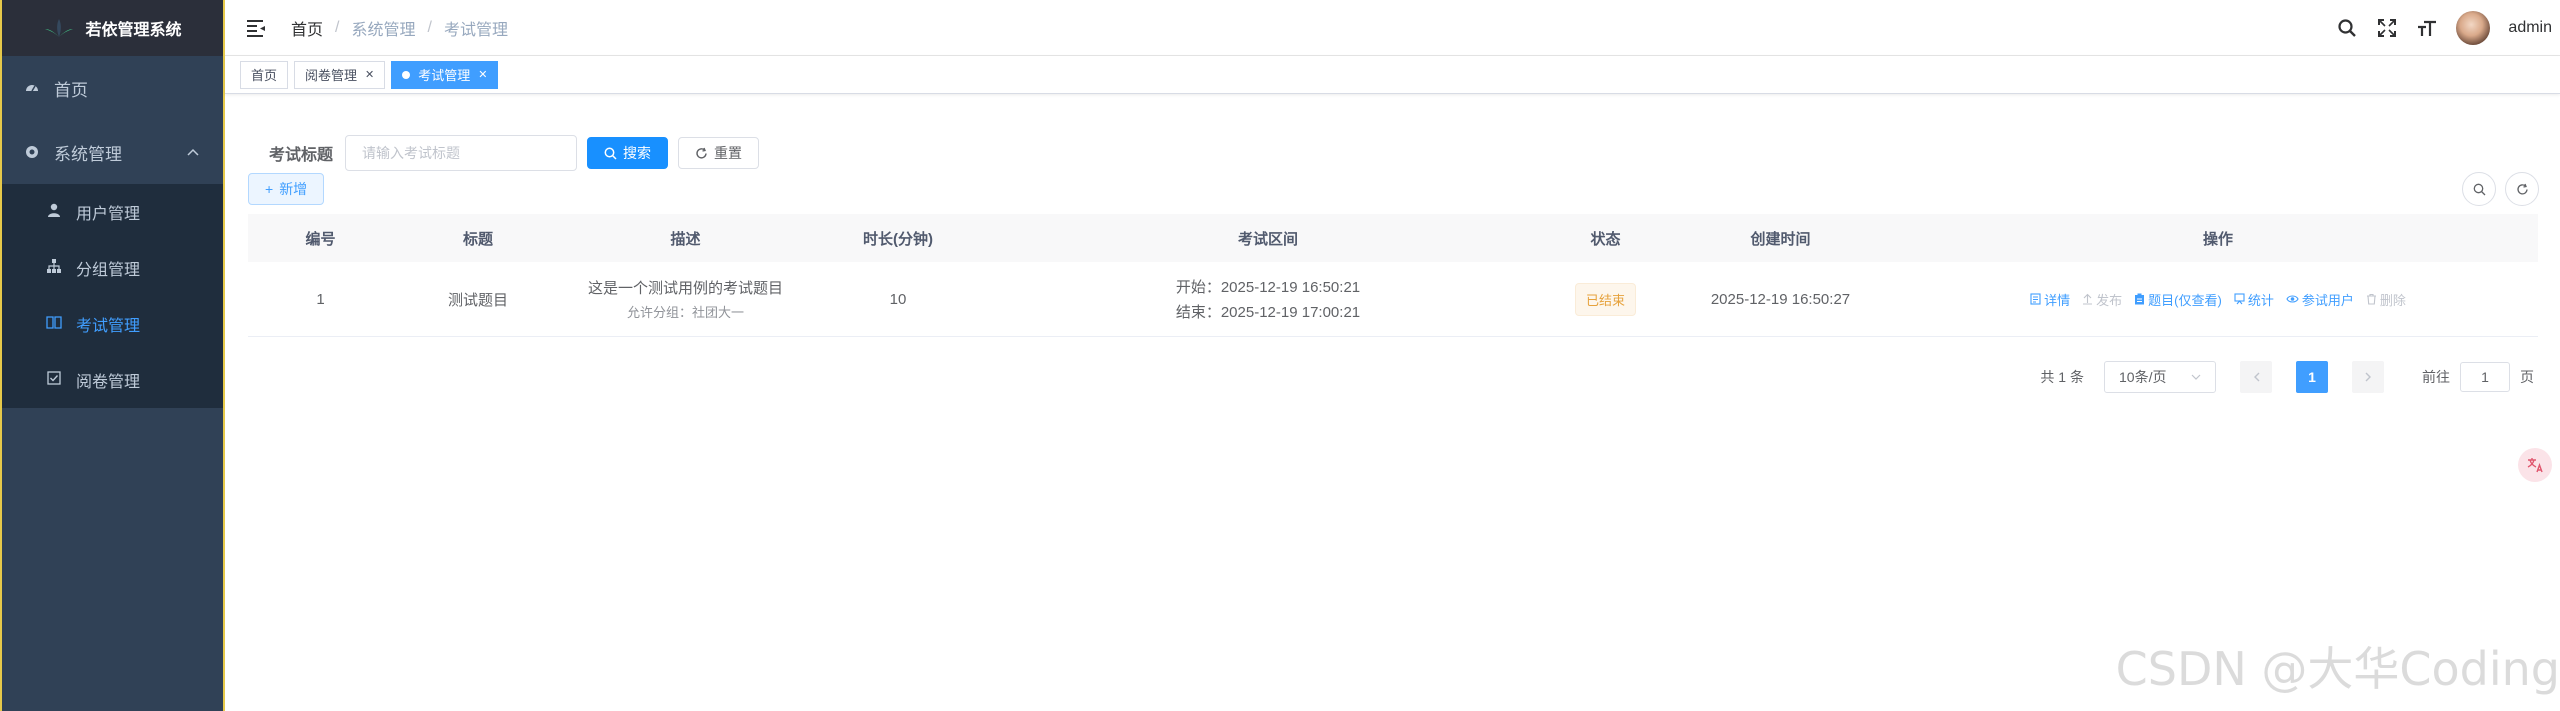  What do you see at coordinates (2387, 28) in the screenshot?
I see `fullscreen-icon` at bounding box center [2387, 28].